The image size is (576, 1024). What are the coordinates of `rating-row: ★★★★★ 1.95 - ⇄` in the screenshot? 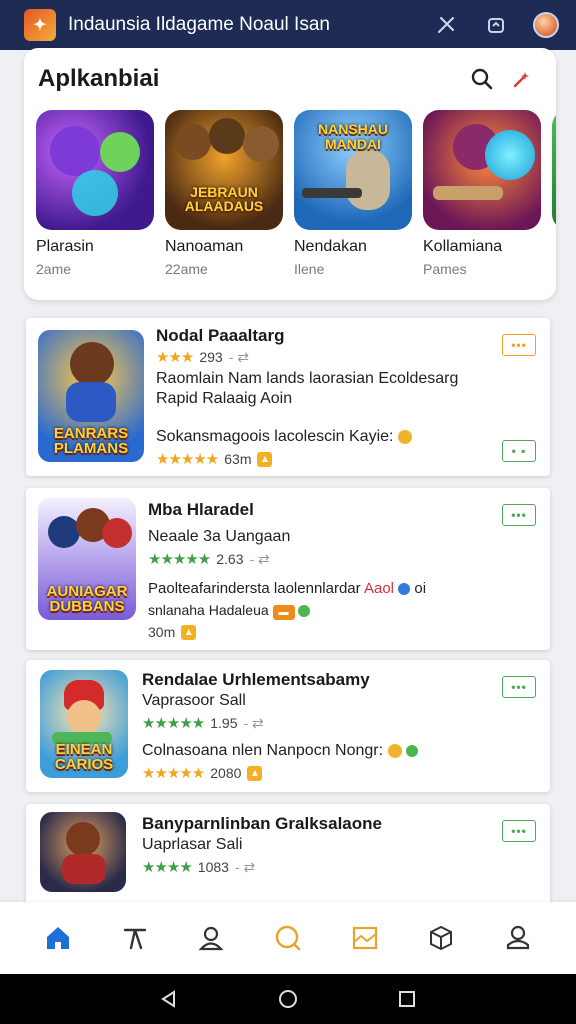 It's located at (203, 723).